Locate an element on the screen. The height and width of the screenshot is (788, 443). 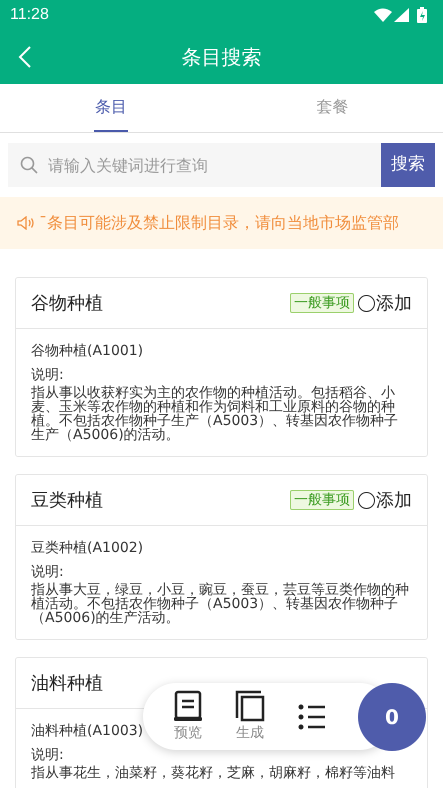
tab: 条目 is located at coordinates (111, 108).